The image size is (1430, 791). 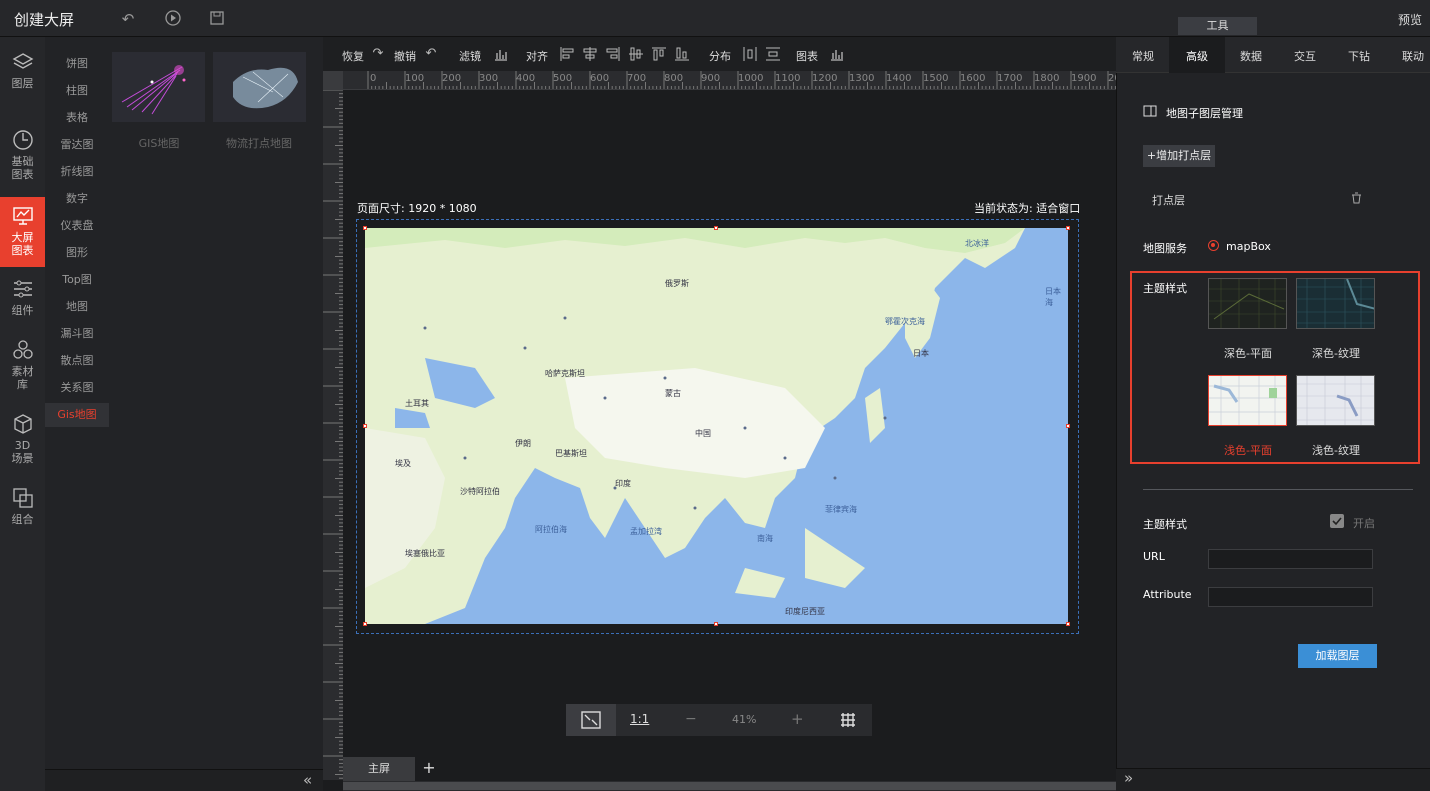 What do you see at coordinates (1337, 656) in the screenshot?
I see `load-layer-button: 加载图层` at bounding box center [1337, 656].